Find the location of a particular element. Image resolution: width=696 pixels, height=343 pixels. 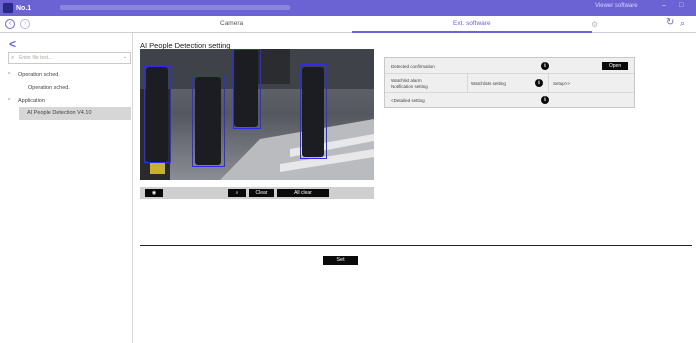

camera-toolbar: ◉ ⌕ Clear All clear is located at coordinates (257, 193).